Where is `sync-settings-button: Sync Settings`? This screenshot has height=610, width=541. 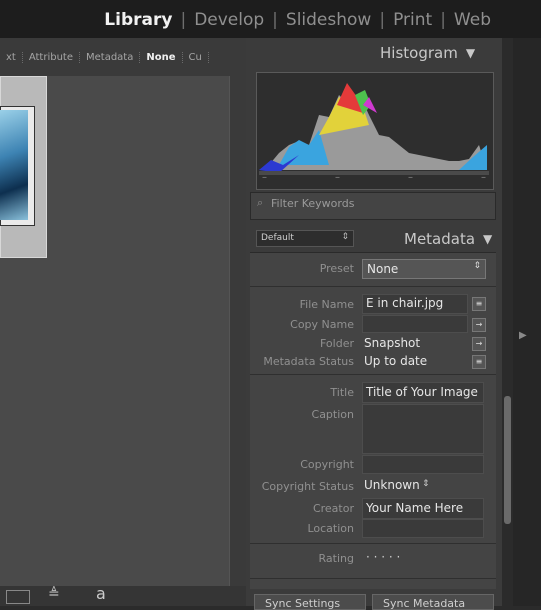 sync-settings-button: Sync Settings is located at coordinates (310, 602).